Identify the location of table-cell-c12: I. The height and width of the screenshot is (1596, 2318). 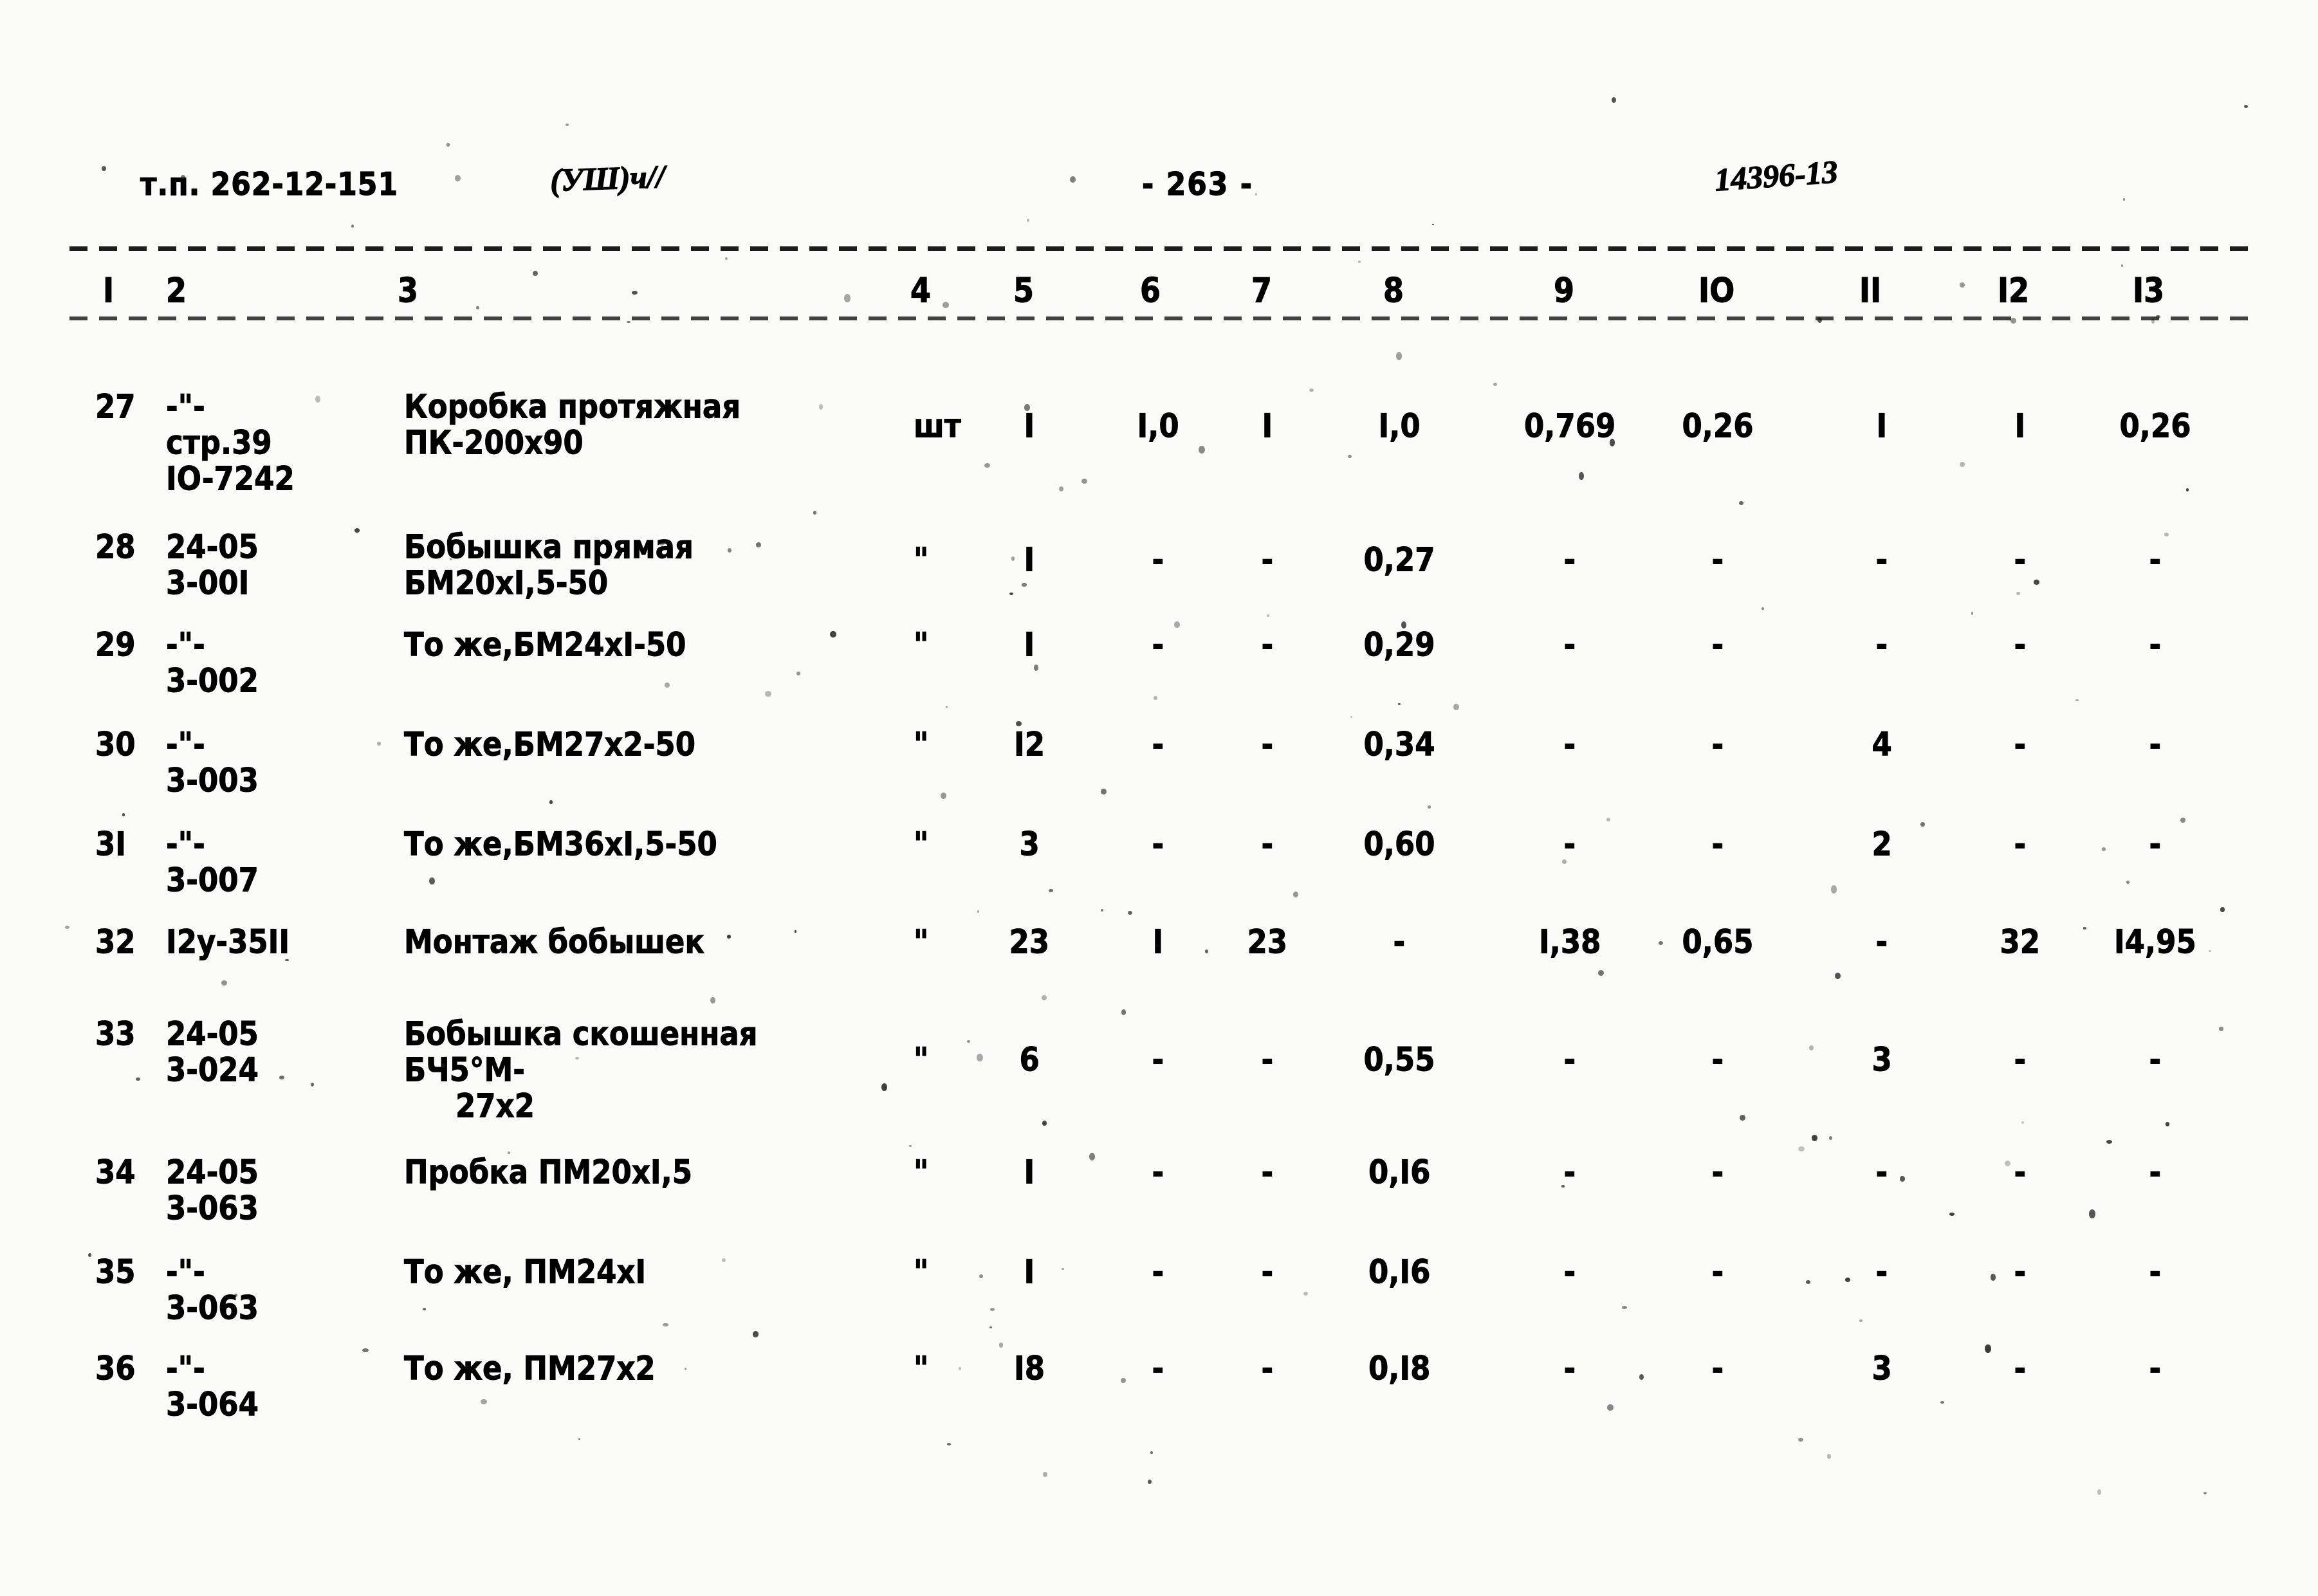
(2020, 426).